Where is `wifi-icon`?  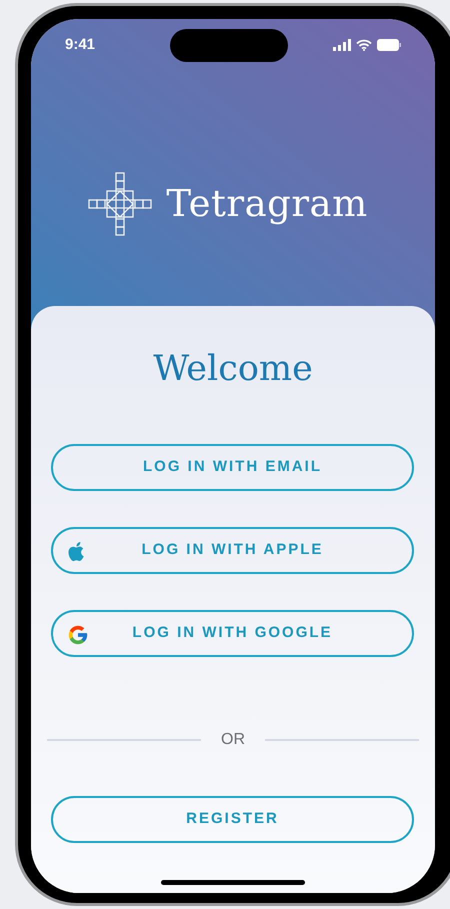
wifi-icon is located at coordinates (364, 45).